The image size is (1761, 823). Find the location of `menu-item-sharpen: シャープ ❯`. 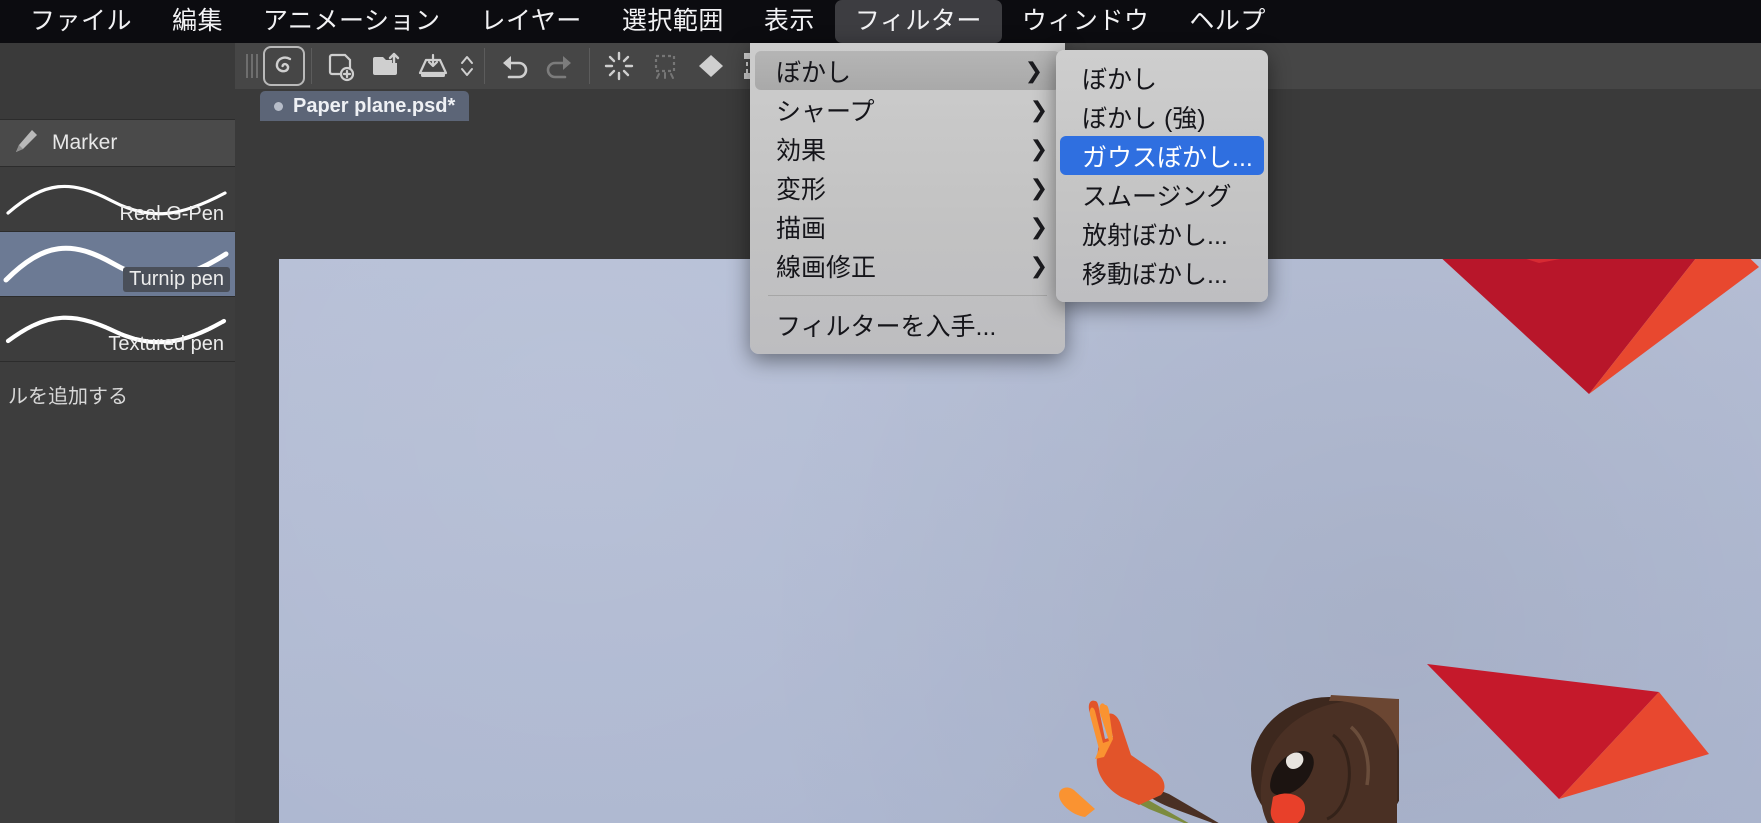

menu-item-sharpen: シャープ ❯ is located at coordinates (907, 109).